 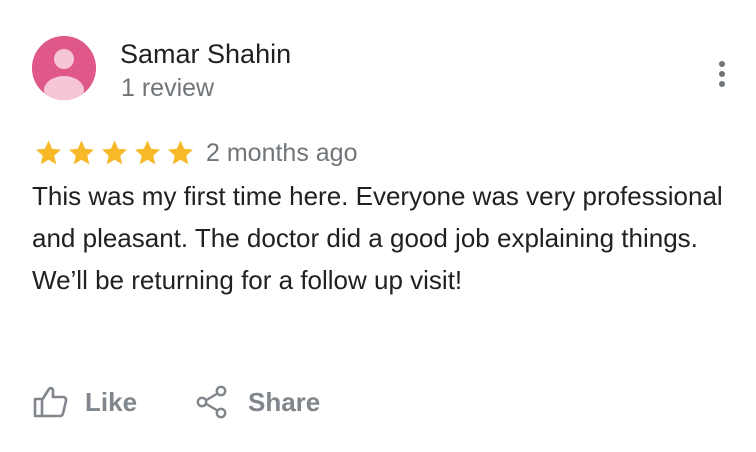 What do you see at coordinates (211, 402) in the screenshot?
I see `share-icon` at bounding box center [211, 402].